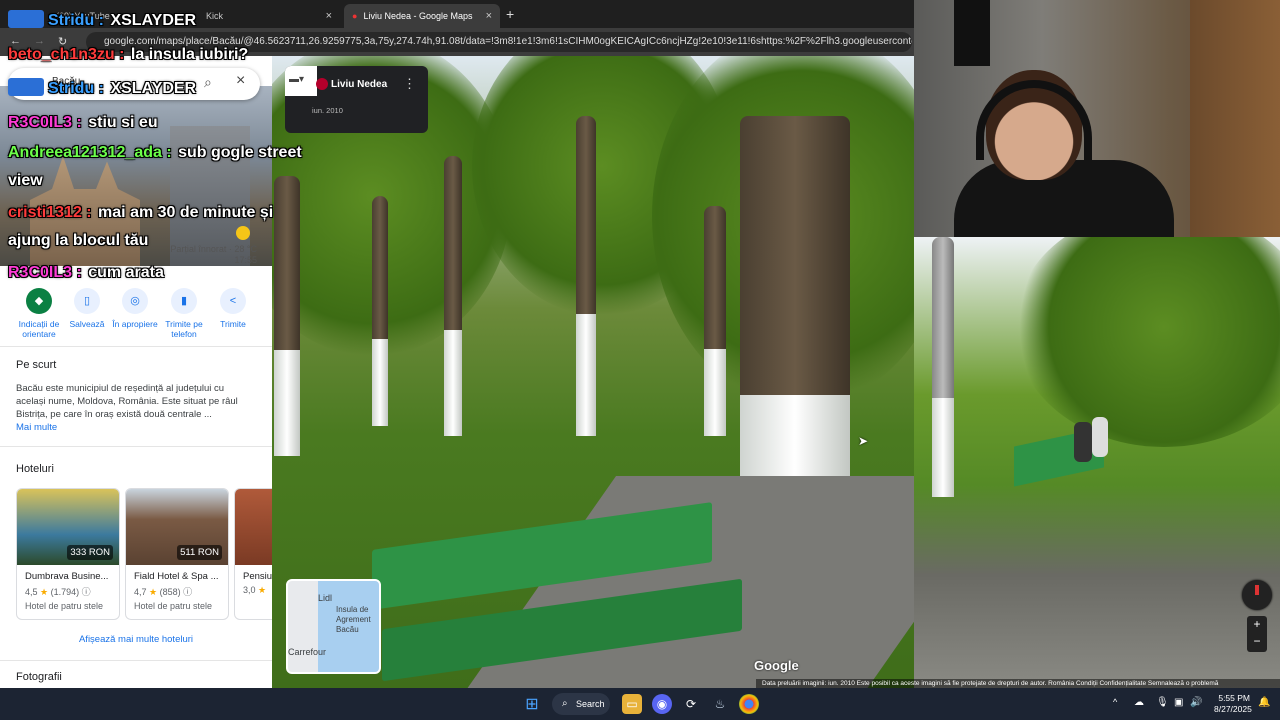 This screenshot has width=1280, height=720. Describe the element at coordinates (39, 301) in the screenshot. I see `directions-icon: ◆` at that location.